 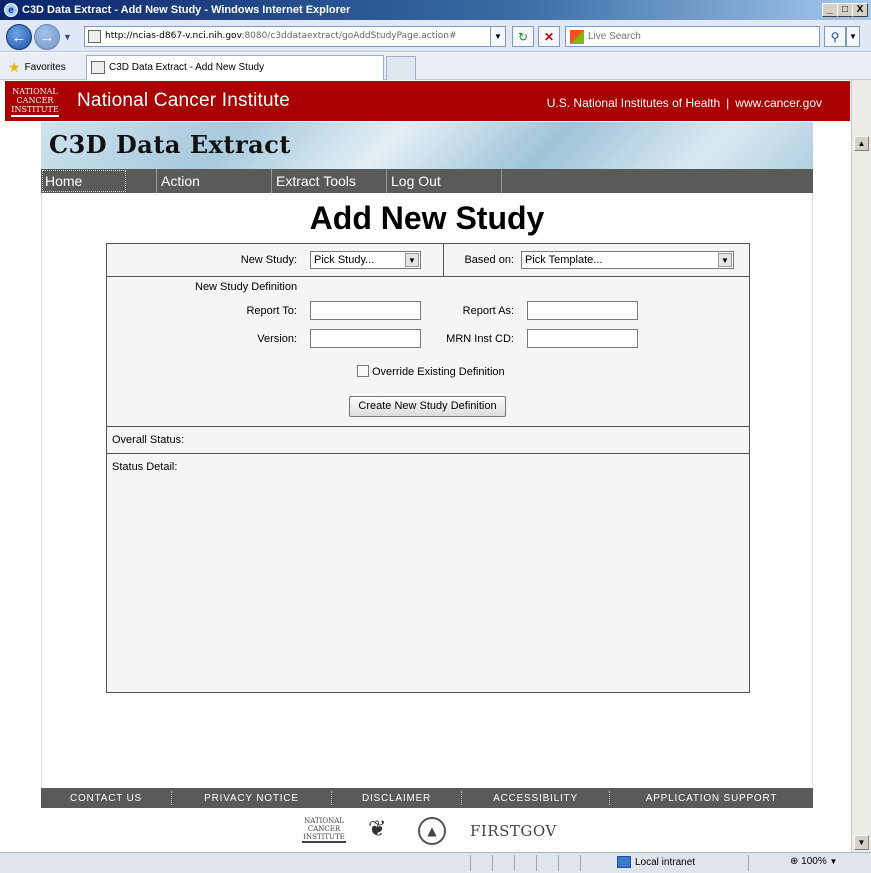 What do you see at coordinates (324, 830) in the screenshot?
I see `nci-footer-logo: NATIONAL CANCER INSTITUTE` at bounding box center [324, 830].